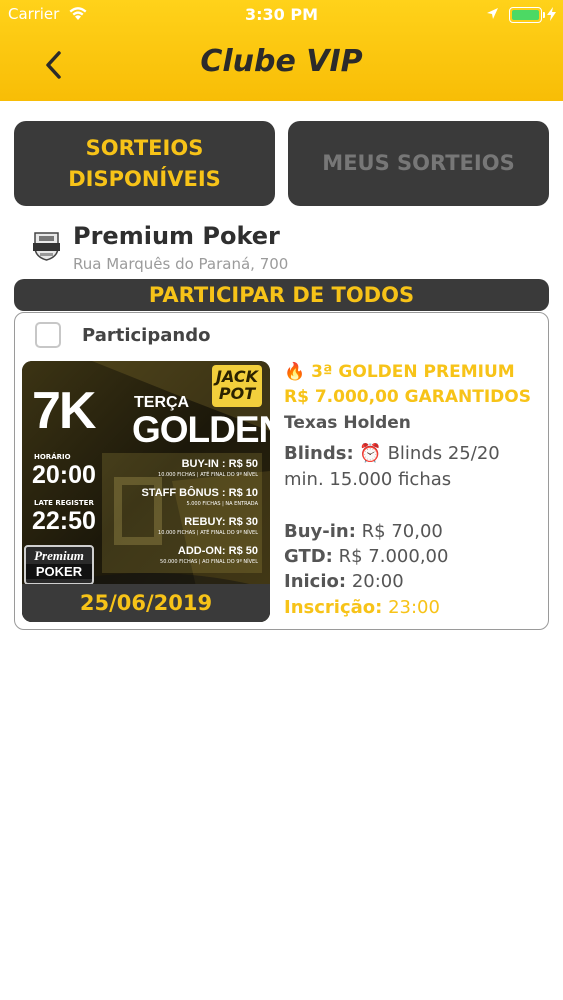  What do you see at coordinates (281, 61) in the screenshot?
I see `page-title: Clube VIP` at bounding box center [281, 61].